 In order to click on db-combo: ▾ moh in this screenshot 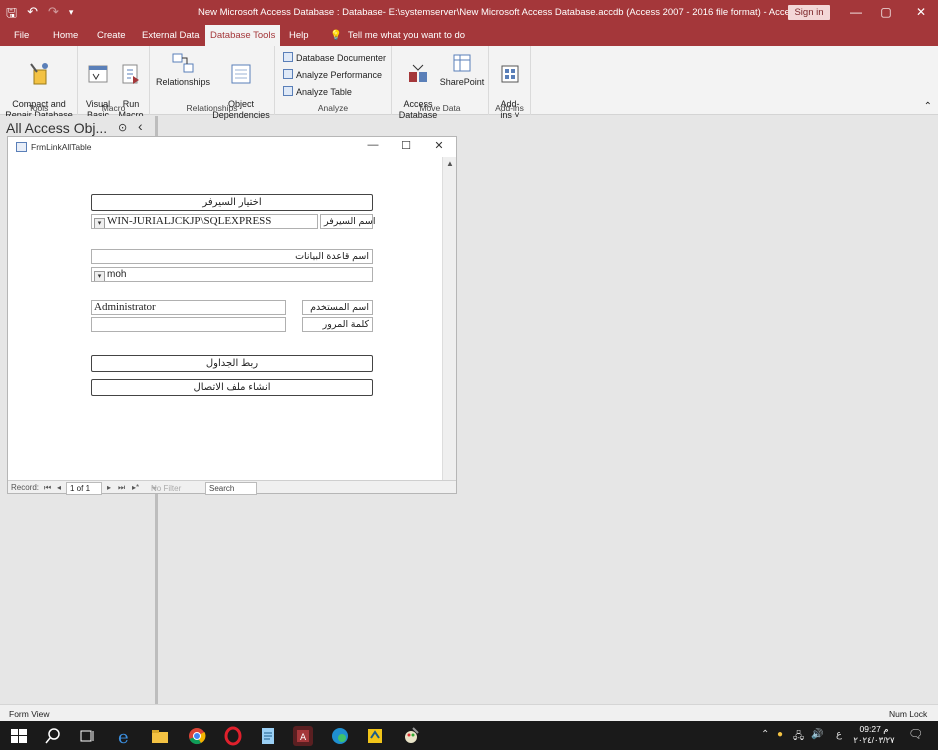, I will do `click(232, 274)`.